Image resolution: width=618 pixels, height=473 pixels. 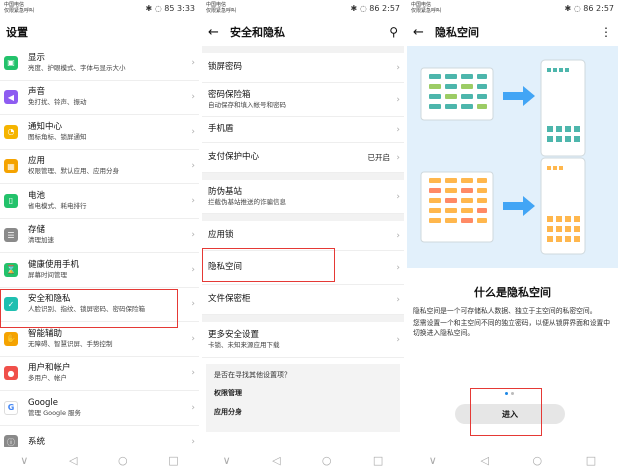 I want to click on app-bar: ← 隐私空间 ⋮, so click(x=512, y=32).